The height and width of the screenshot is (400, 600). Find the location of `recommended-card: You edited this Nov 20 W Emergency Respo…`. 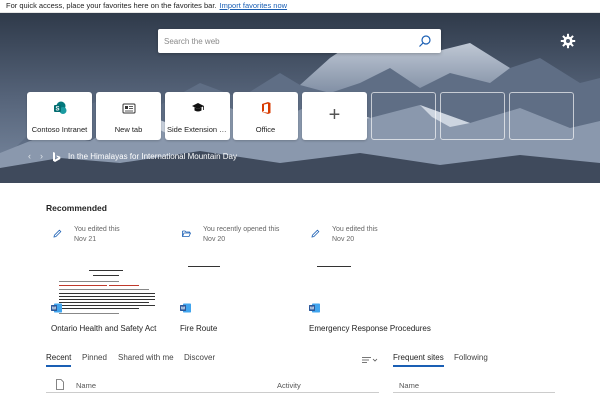

recommended-card: You edited this Nov 20 W Emergency Respo… is located at coordinates (367, 281).